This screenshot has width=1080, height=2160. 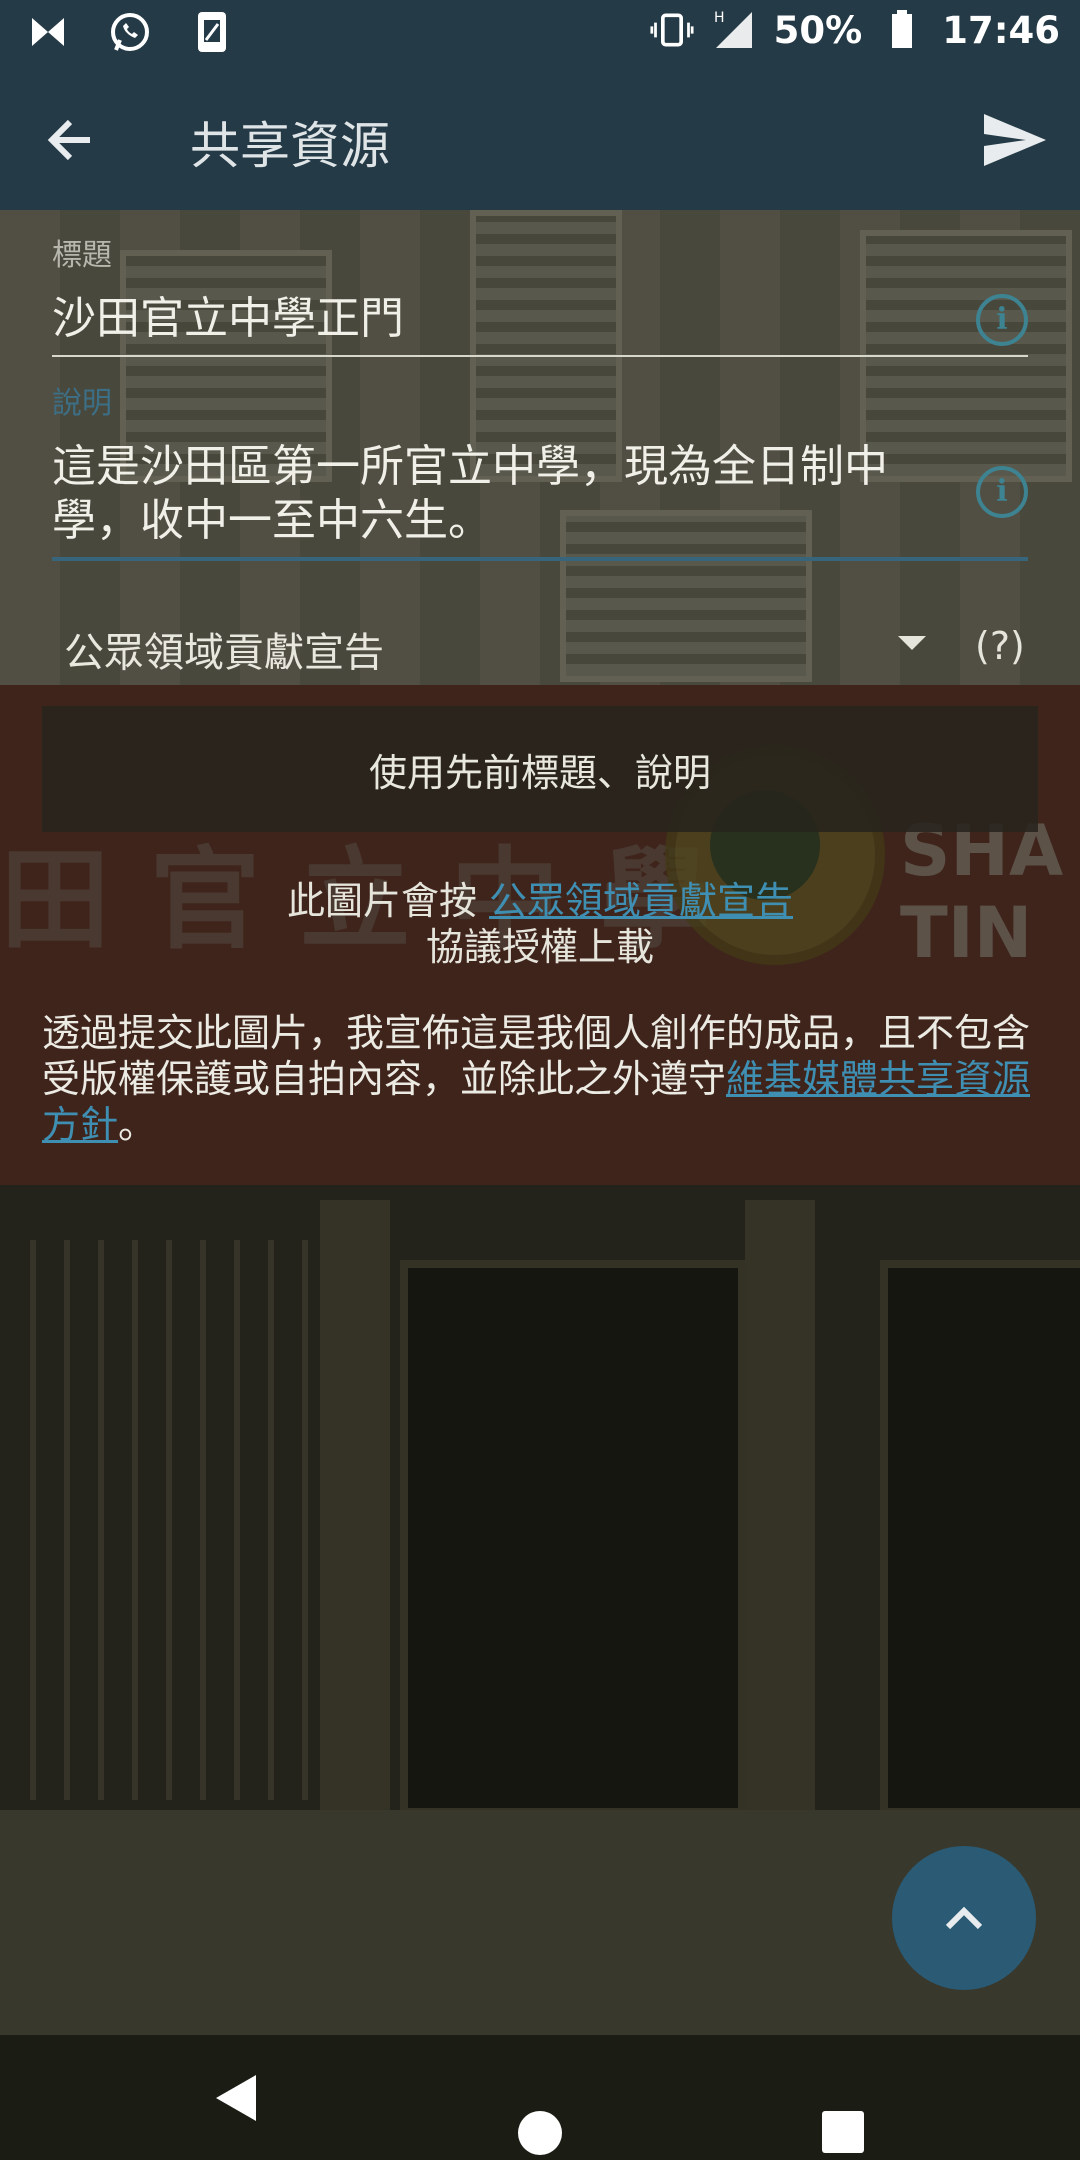 I want to click on expand-fab-button, so click(x=964, y=1918).